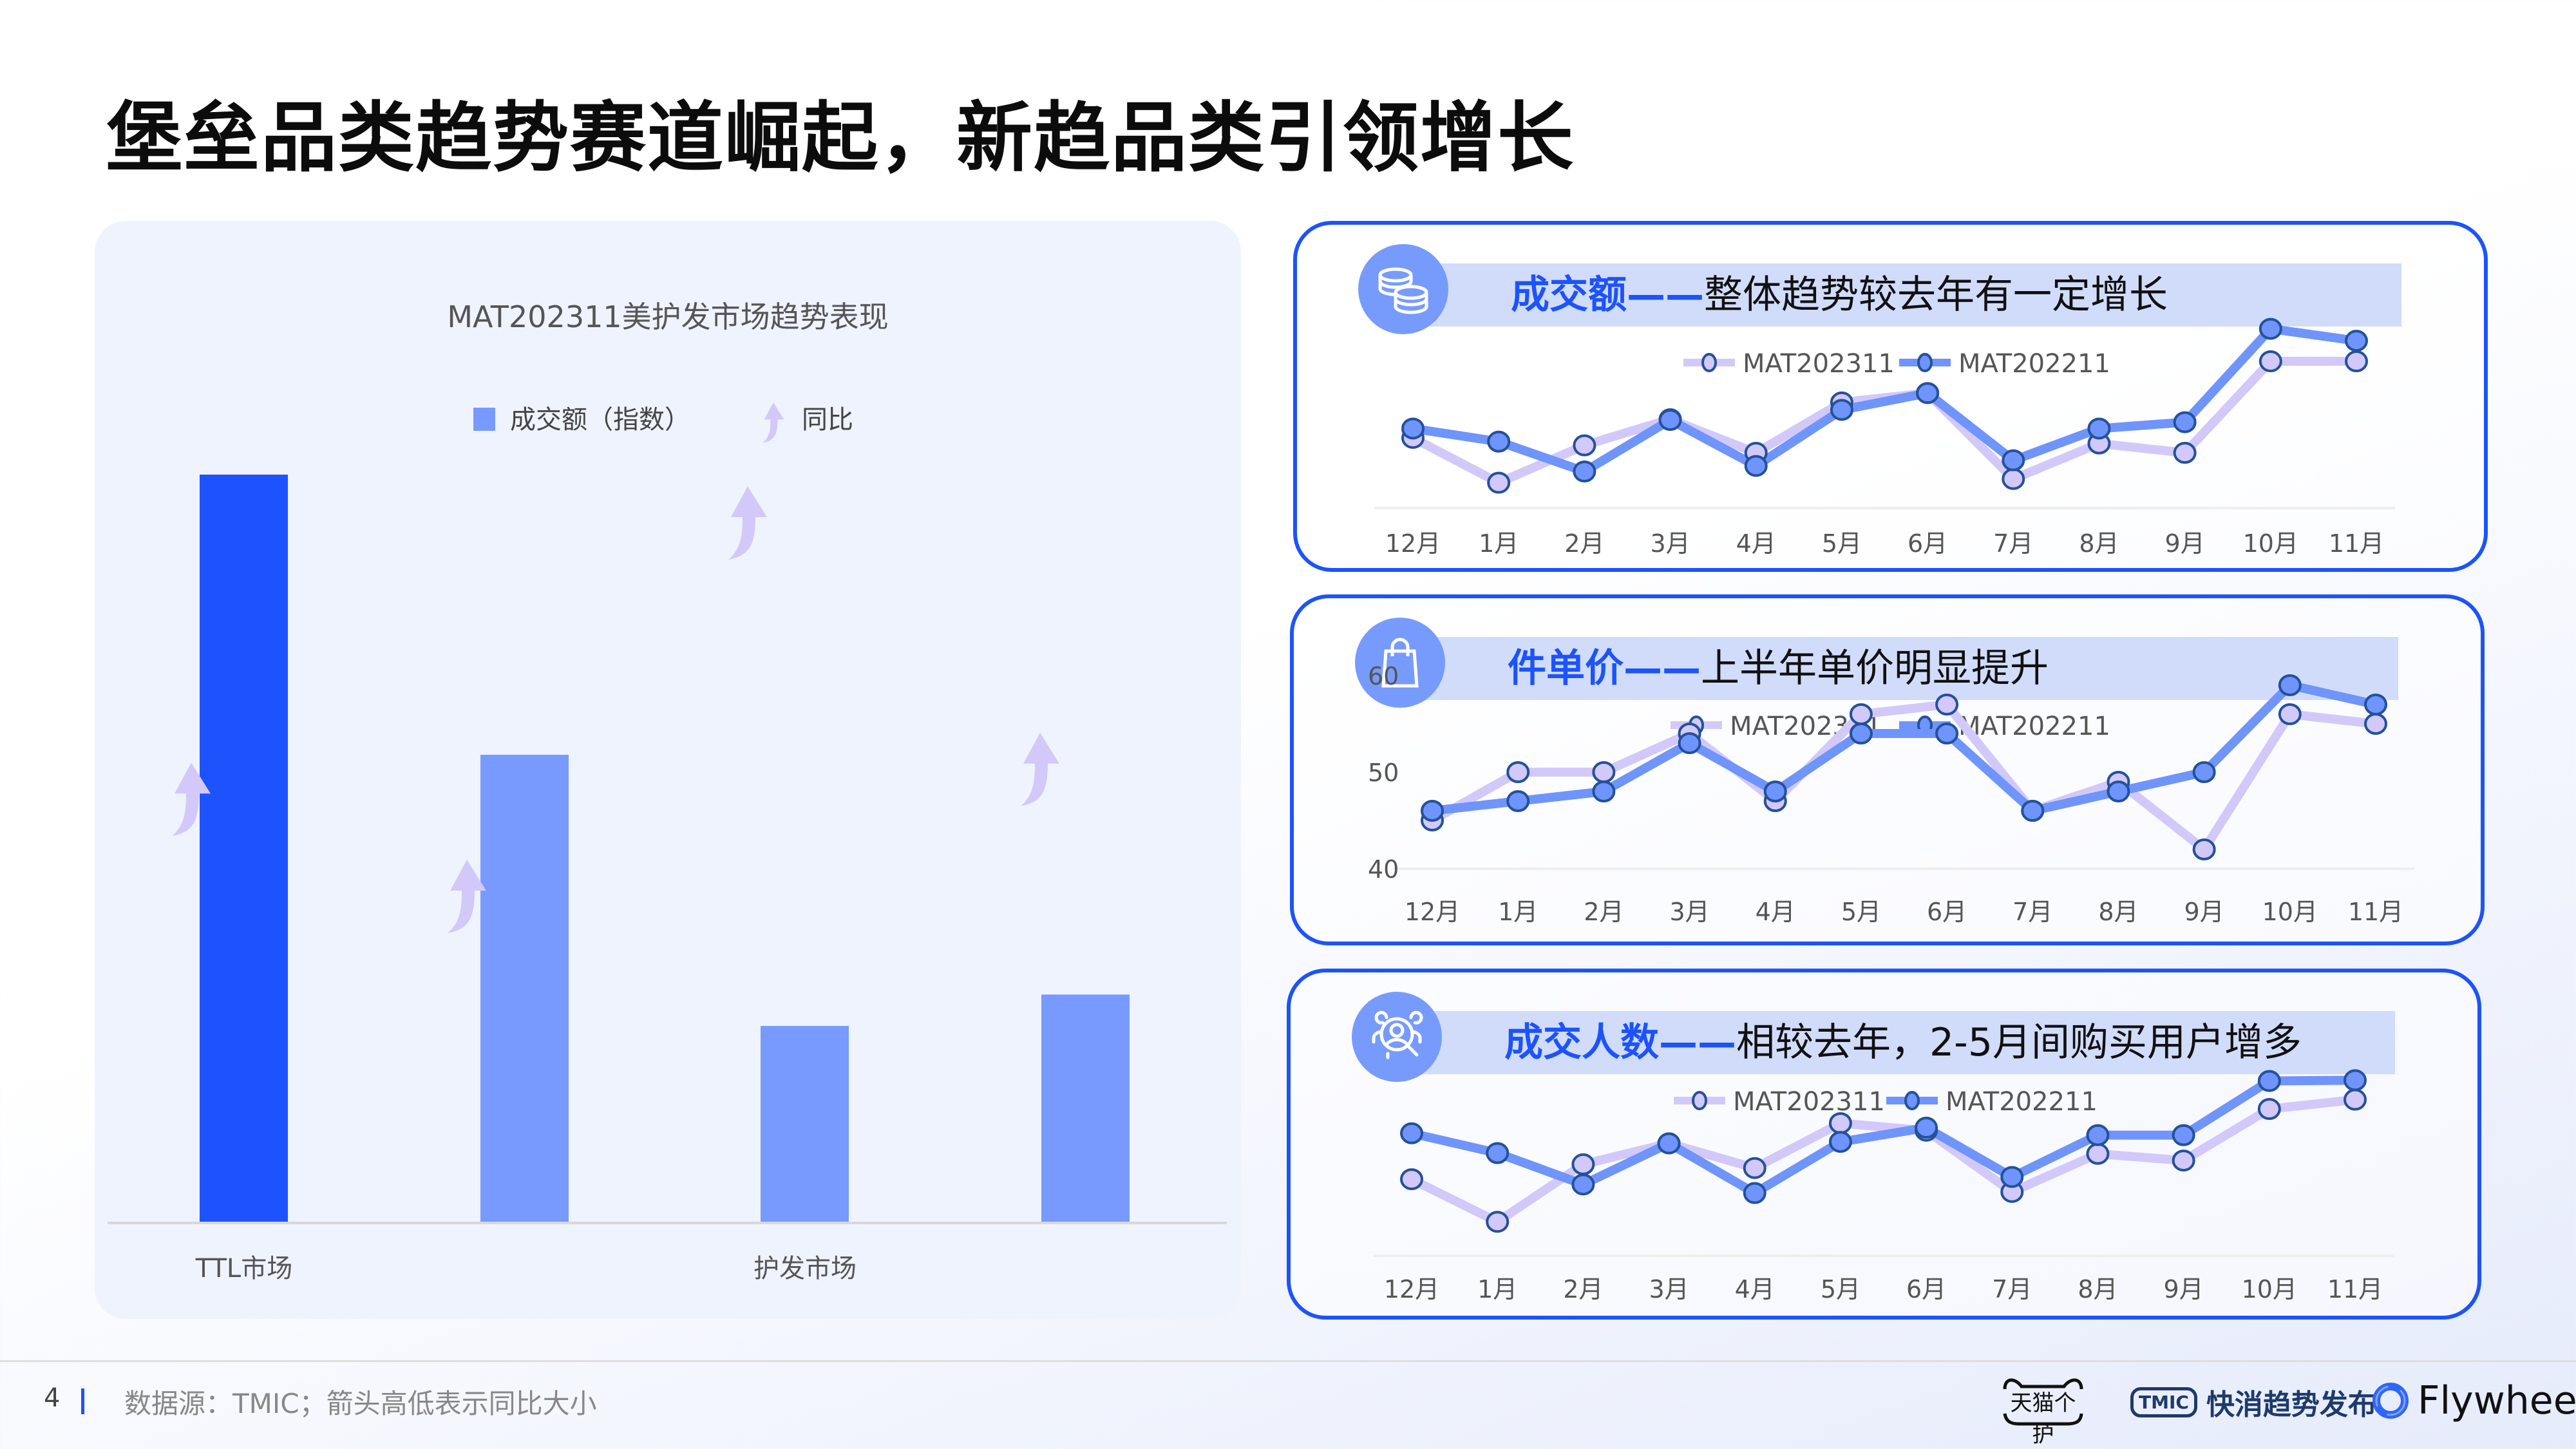 Image resolution: width=2576 pixels, height=1449 pixels. I want to click on tmic-logo-text: 快消趋势发布, so click(2291, 1405).